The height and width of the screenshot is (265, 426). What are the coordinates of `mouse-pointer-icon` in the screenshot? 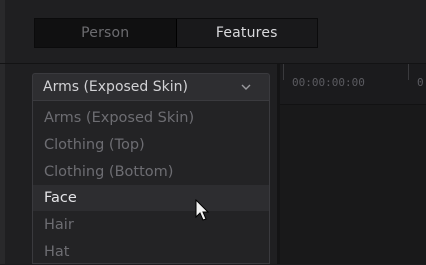 It's located at (202, 210).